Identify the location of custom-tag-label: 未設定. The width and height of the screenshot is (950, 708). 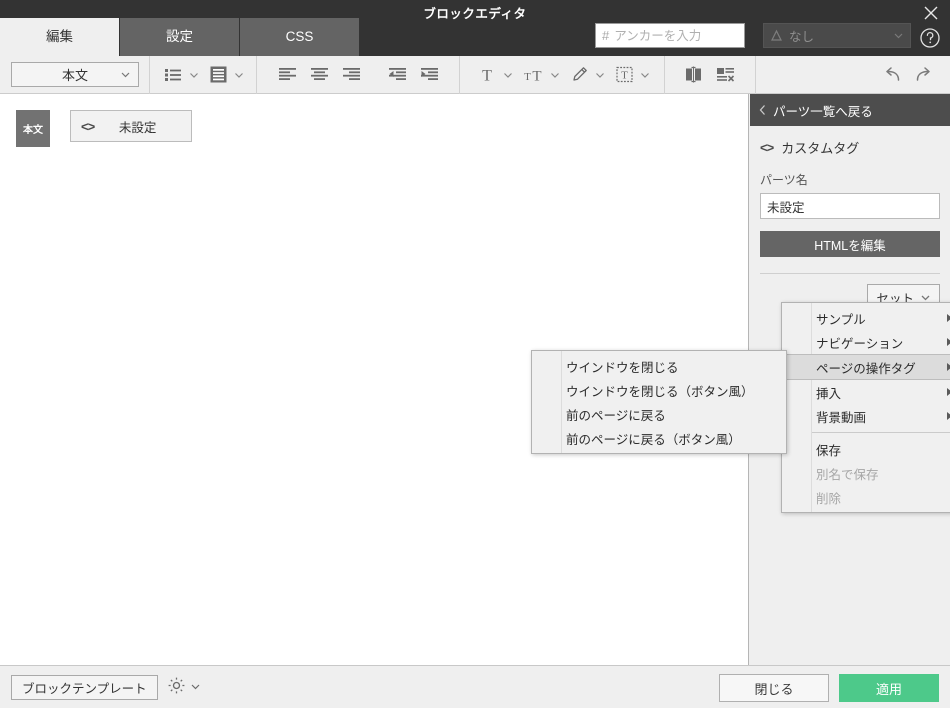
(137, 127).